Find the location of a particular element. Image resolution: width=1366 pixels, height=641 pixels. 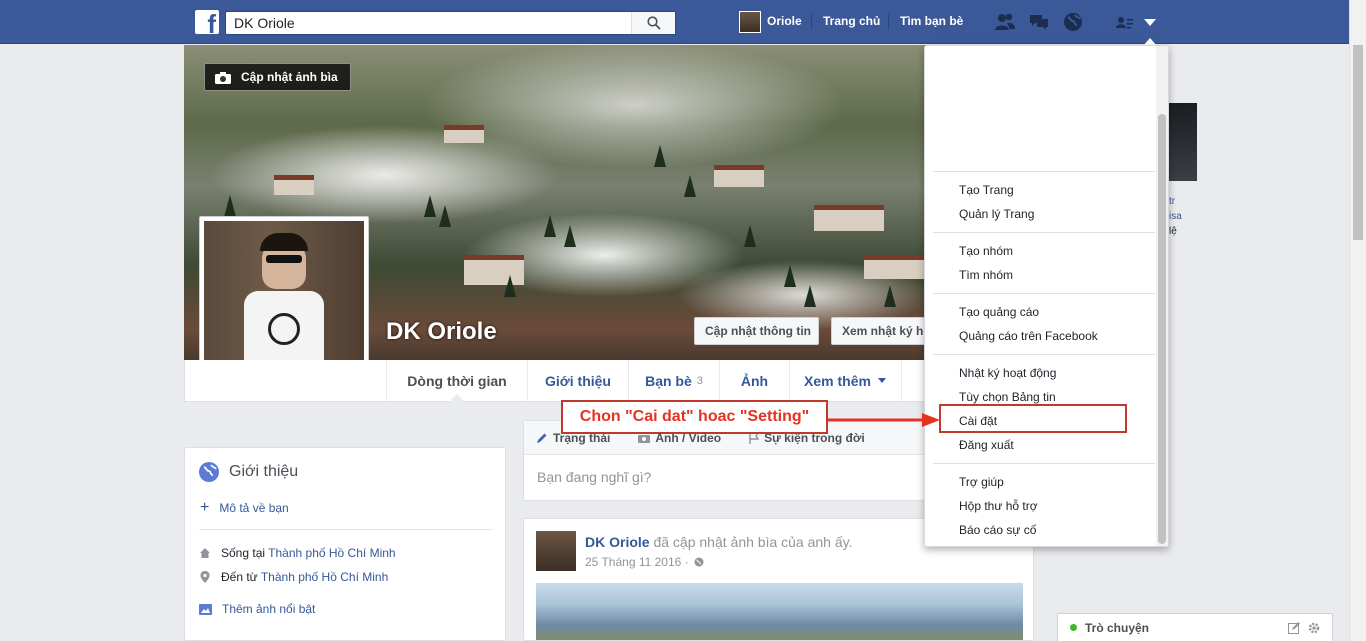

account-menu-chevron-down-icon is located at coordinates (1150, 22).